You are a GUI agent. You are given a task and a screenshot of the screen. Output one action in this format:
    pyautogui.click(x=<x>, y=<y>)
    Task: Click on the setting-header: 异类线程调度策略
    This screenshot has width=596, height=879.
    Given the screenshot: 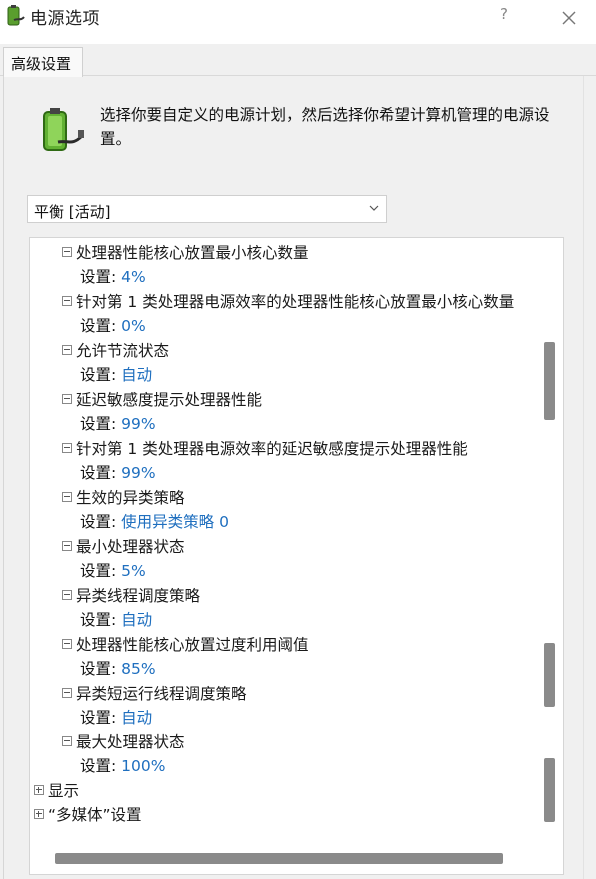 What is the action you would take?
    pyautogui.click(x=312, y=596)
    